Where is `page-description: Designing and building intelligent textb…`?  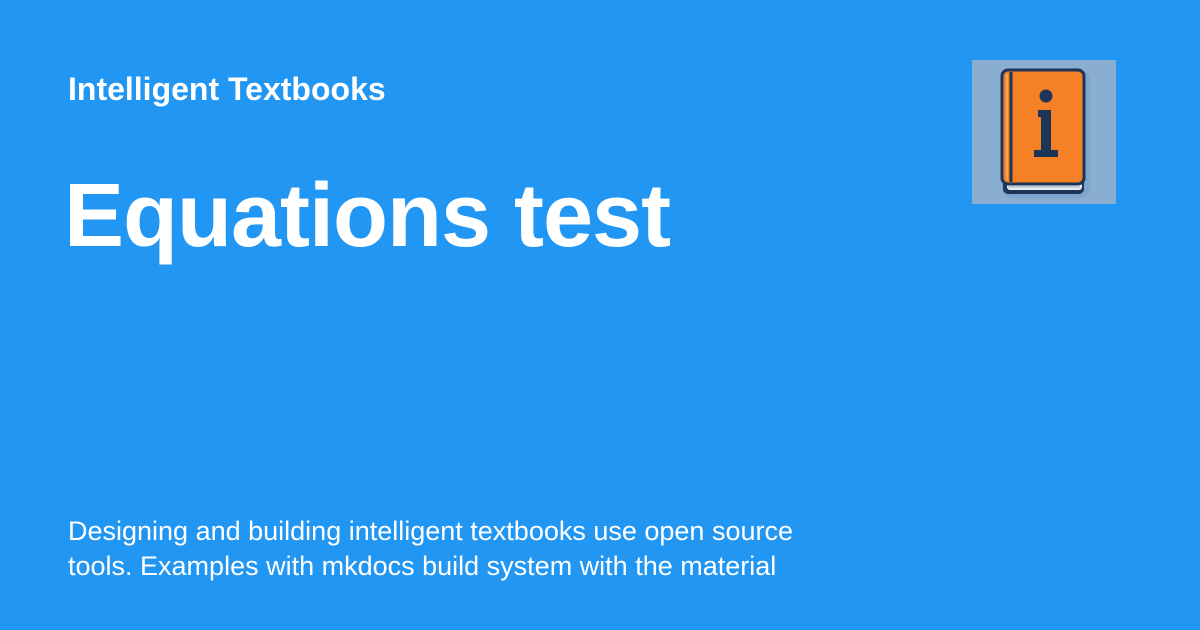 page-description: Designing and building intelligent textb… is located at coordinates (430, 548).